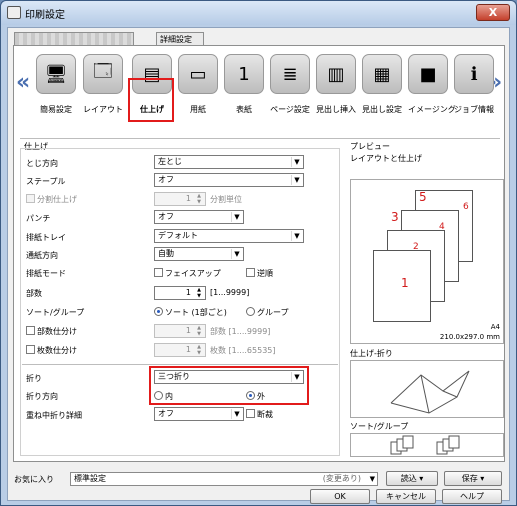  What do you see at coordinates (432, 84) in the screenshot?
I see `category-imaging: ■ イメージング` at bounding box center [432, 84].